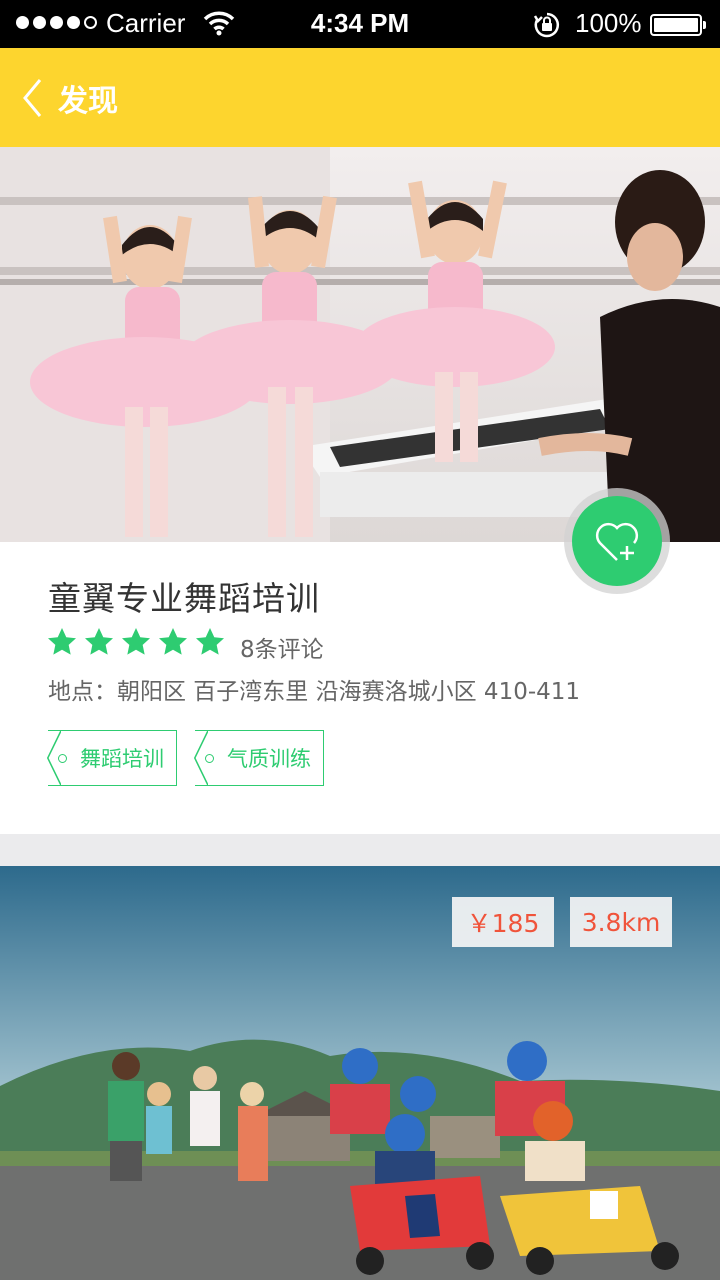 This screenshot has width=720, height=1280. I want to click on battery-icon, so click(678, 25).